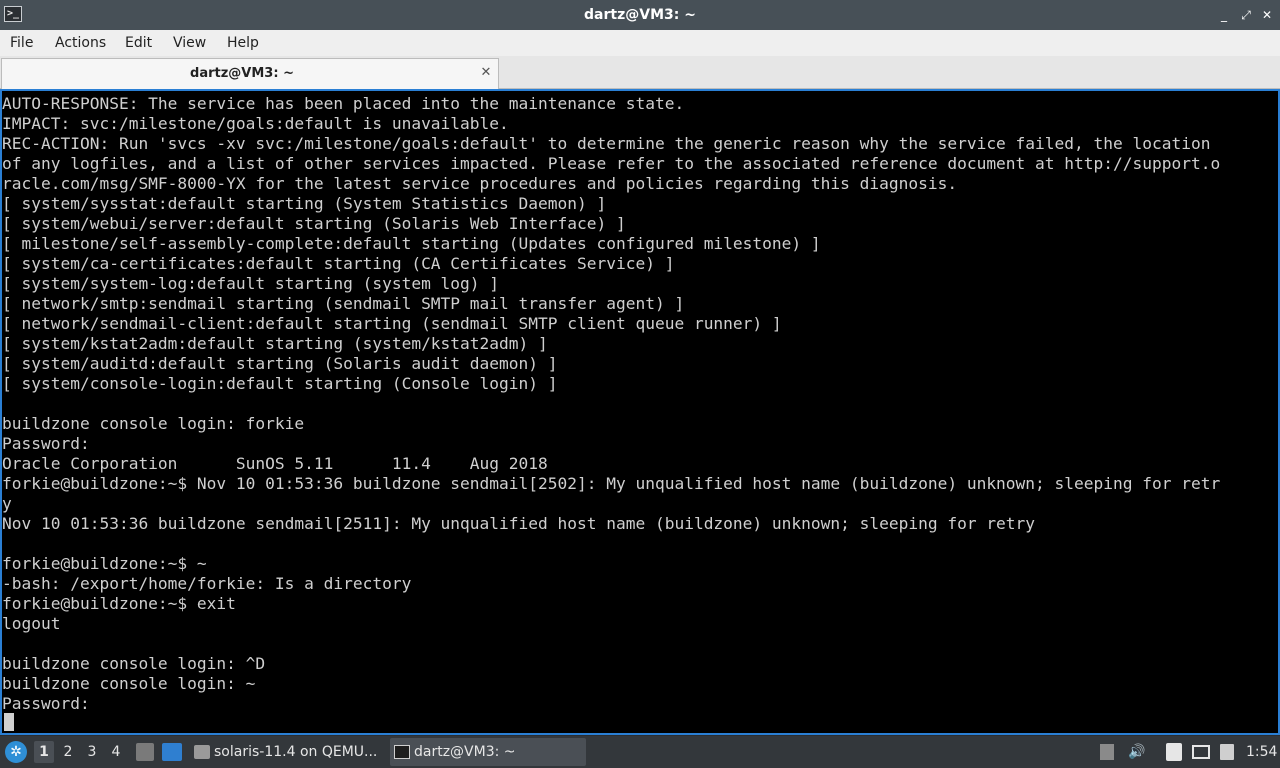 The image size is (1280, 768). I want to click on desktop-1-button: 1, so click(44, 752).